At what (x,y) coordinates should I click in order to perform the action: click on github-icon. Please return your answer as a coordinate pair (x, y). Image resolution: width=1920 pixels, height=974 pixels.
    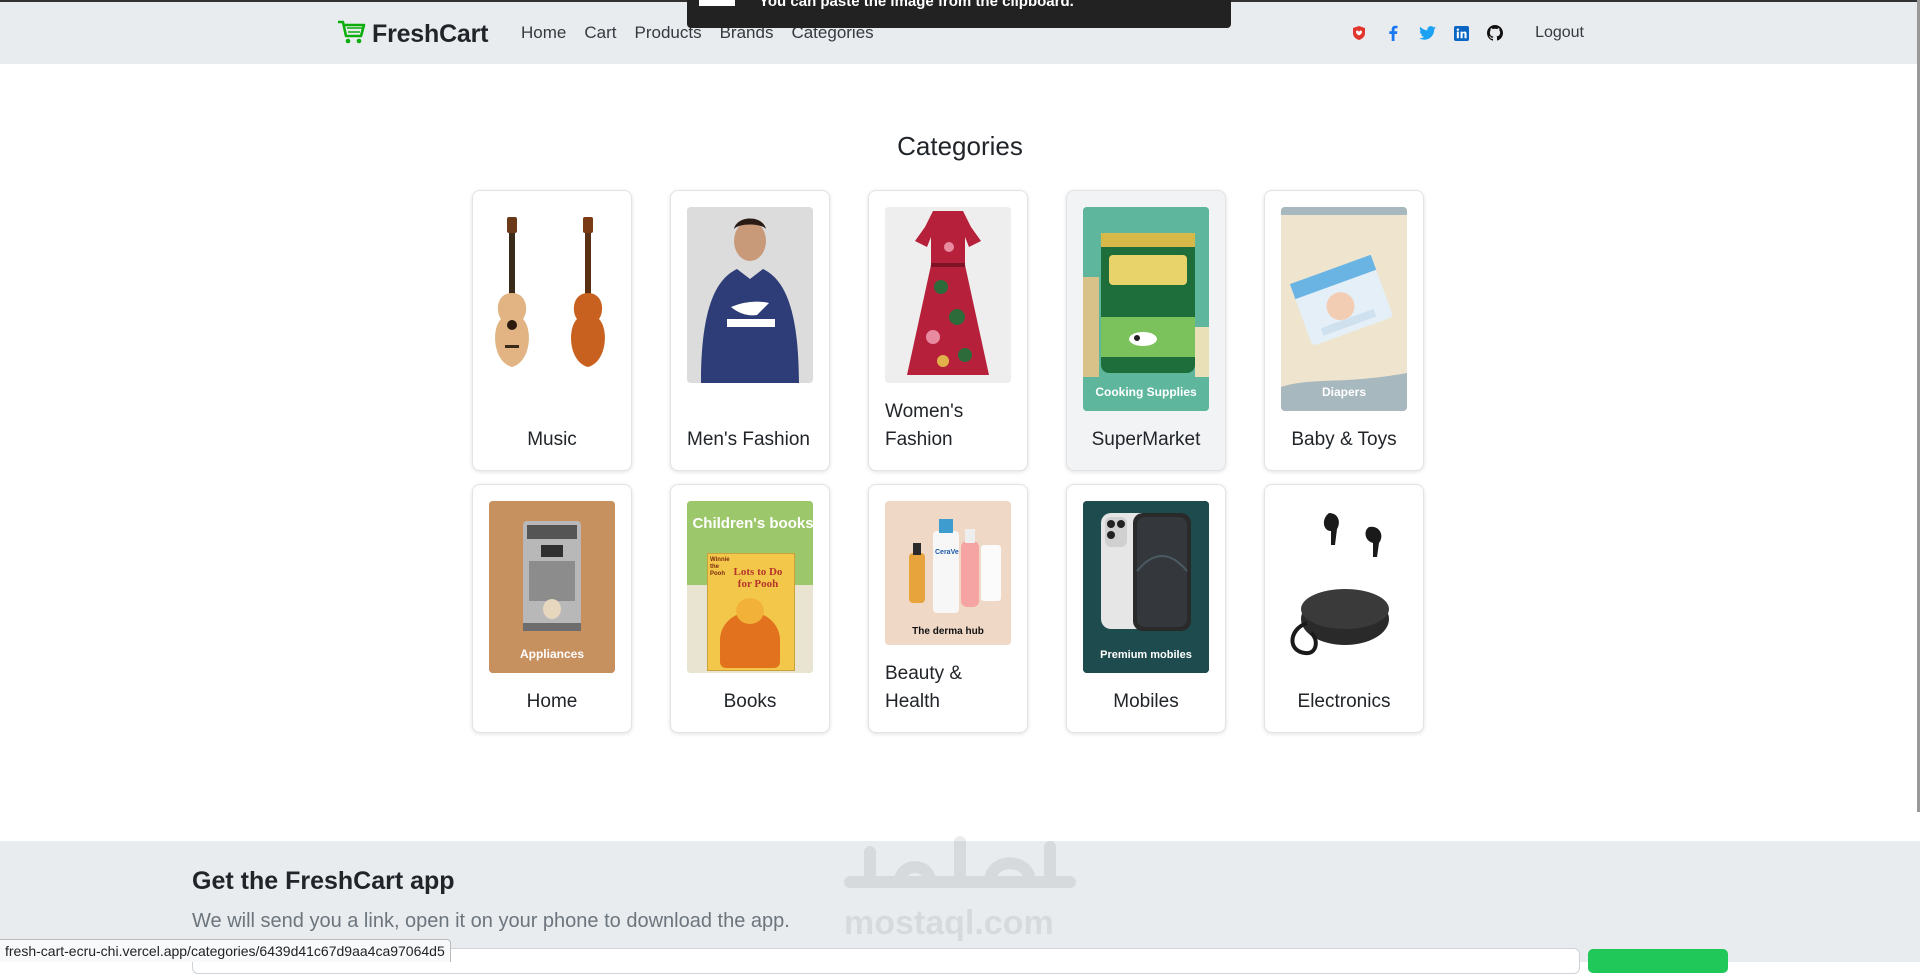
    Looking at the image, I should click on (1495, 33).